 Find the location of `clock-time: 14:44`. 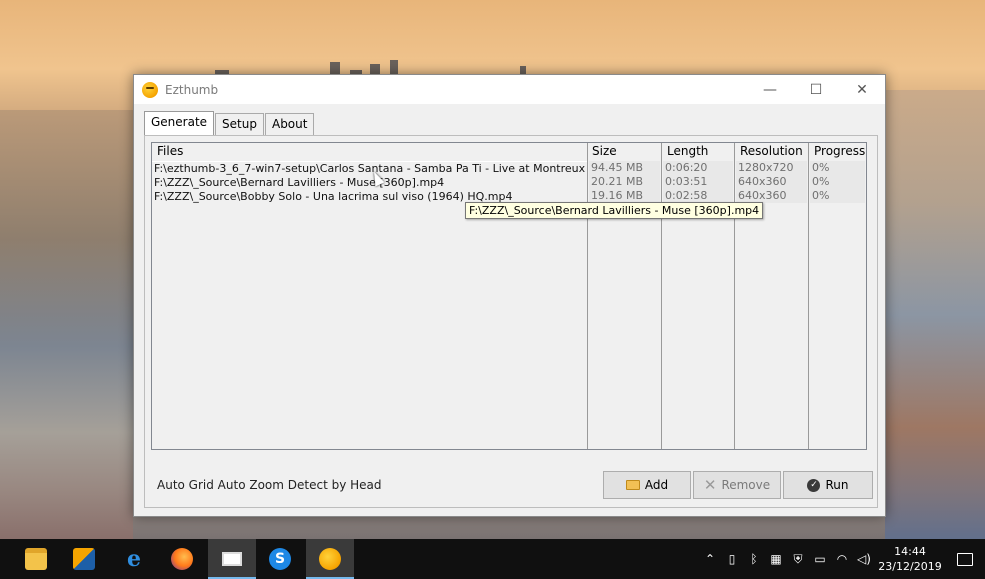

clock-time: 14:44 is located at coordinates (910, 551).